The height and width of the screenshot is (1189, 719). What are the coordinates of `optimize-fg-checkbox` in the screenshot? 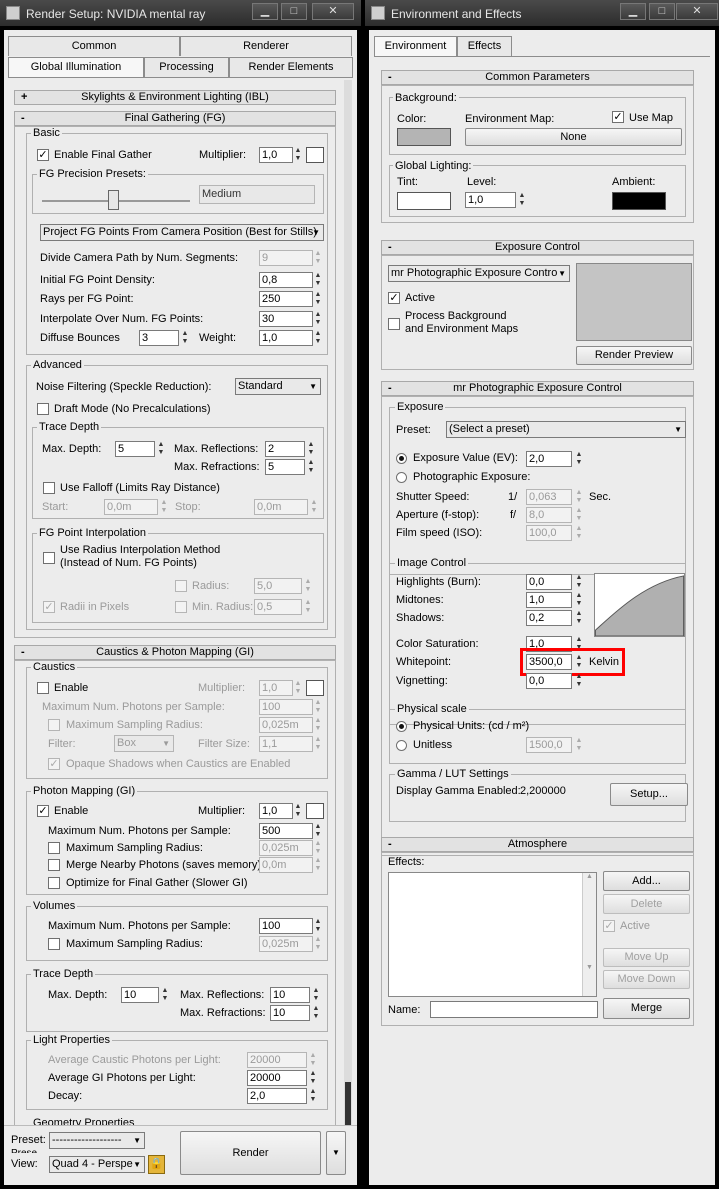 It's located at (54, 883).